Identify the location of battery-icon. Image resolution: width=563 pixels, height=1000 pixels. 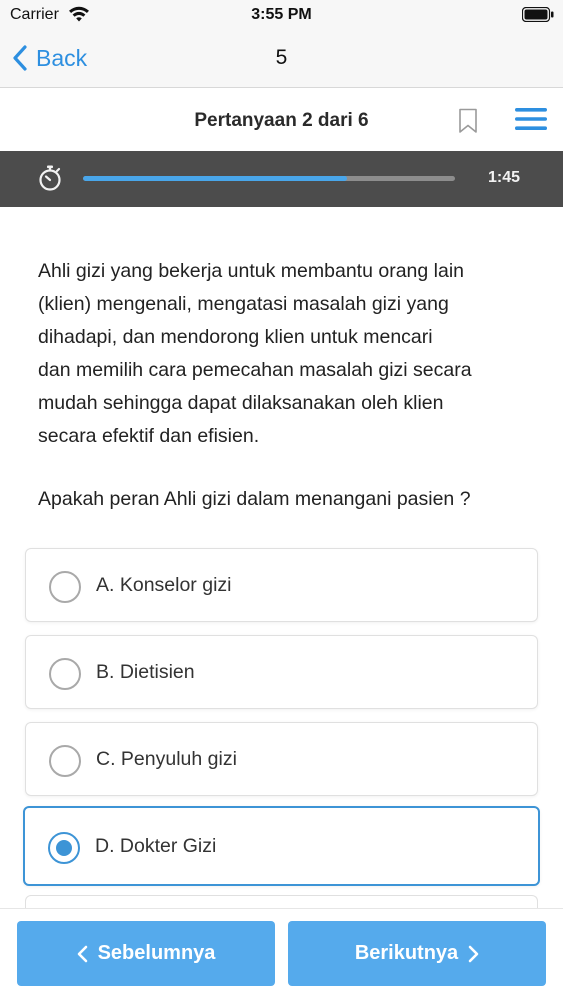
(538, 14).